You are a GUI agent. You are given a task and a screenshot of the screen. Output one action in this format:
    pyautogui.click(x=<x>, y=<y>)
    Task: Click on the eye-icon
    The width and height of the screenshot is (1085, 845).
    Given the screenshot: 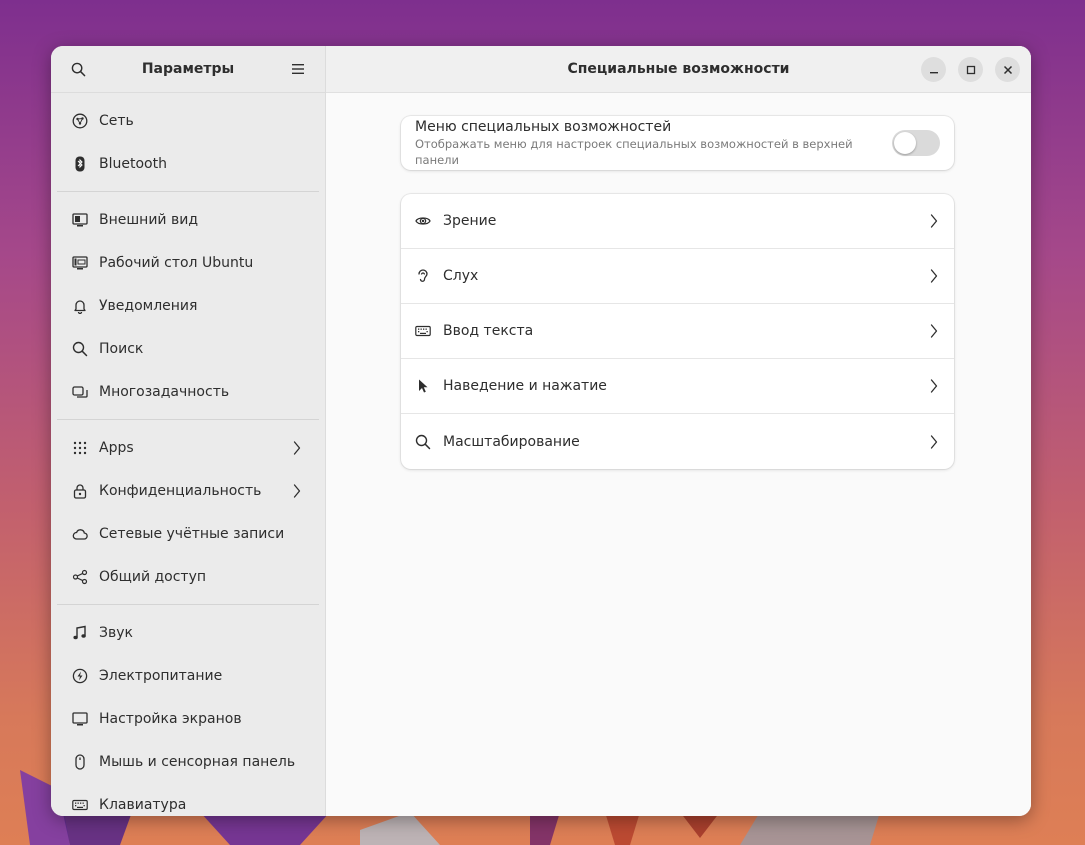 What is the action you would take?
    pyautogui.click(x=423, y=221)
    